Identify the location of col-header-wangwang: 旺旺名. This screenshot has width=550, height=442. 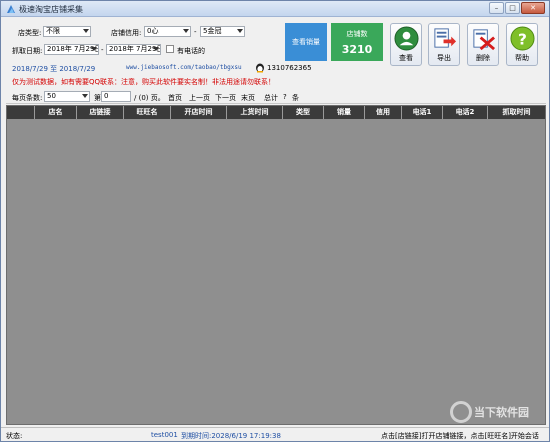
(147, 112).